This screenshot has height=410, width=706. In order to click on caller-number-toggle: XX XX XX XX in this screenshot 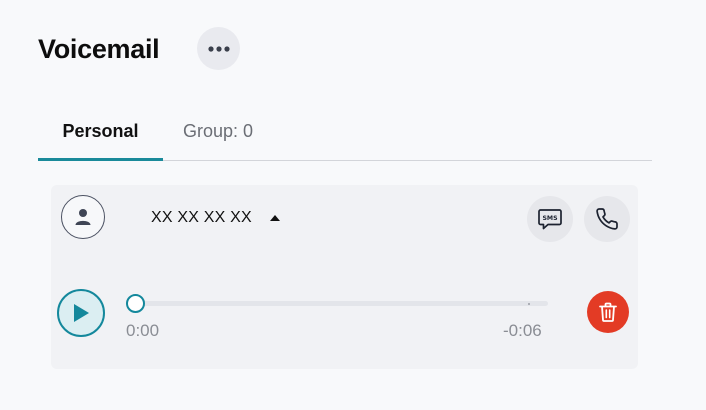, I will do `click(215, 218)`.